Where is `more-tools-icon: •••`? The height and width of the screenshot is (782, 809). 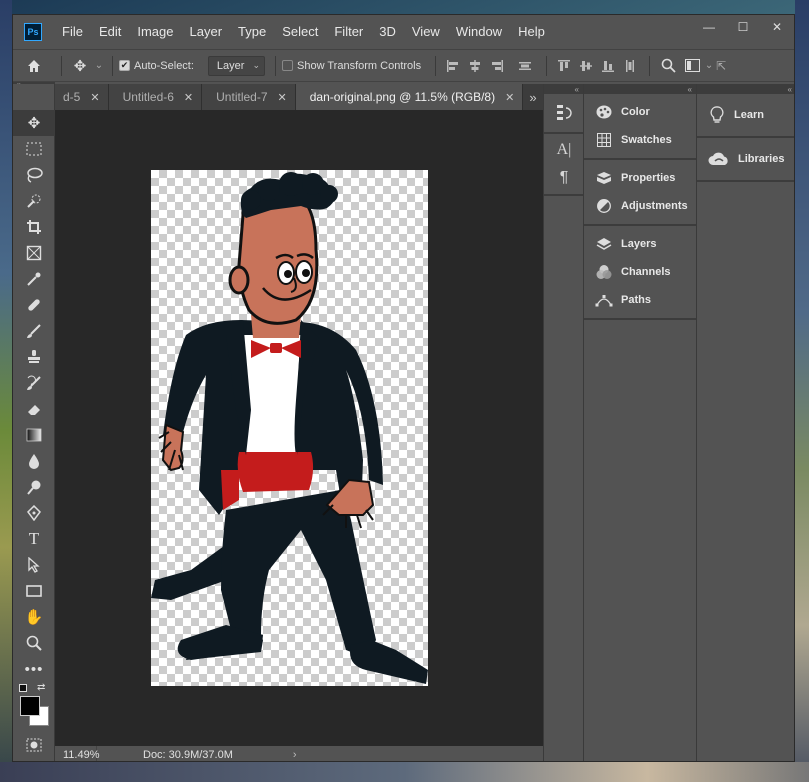 more-tools-icon: ••• is located at coordinates (34, 669).